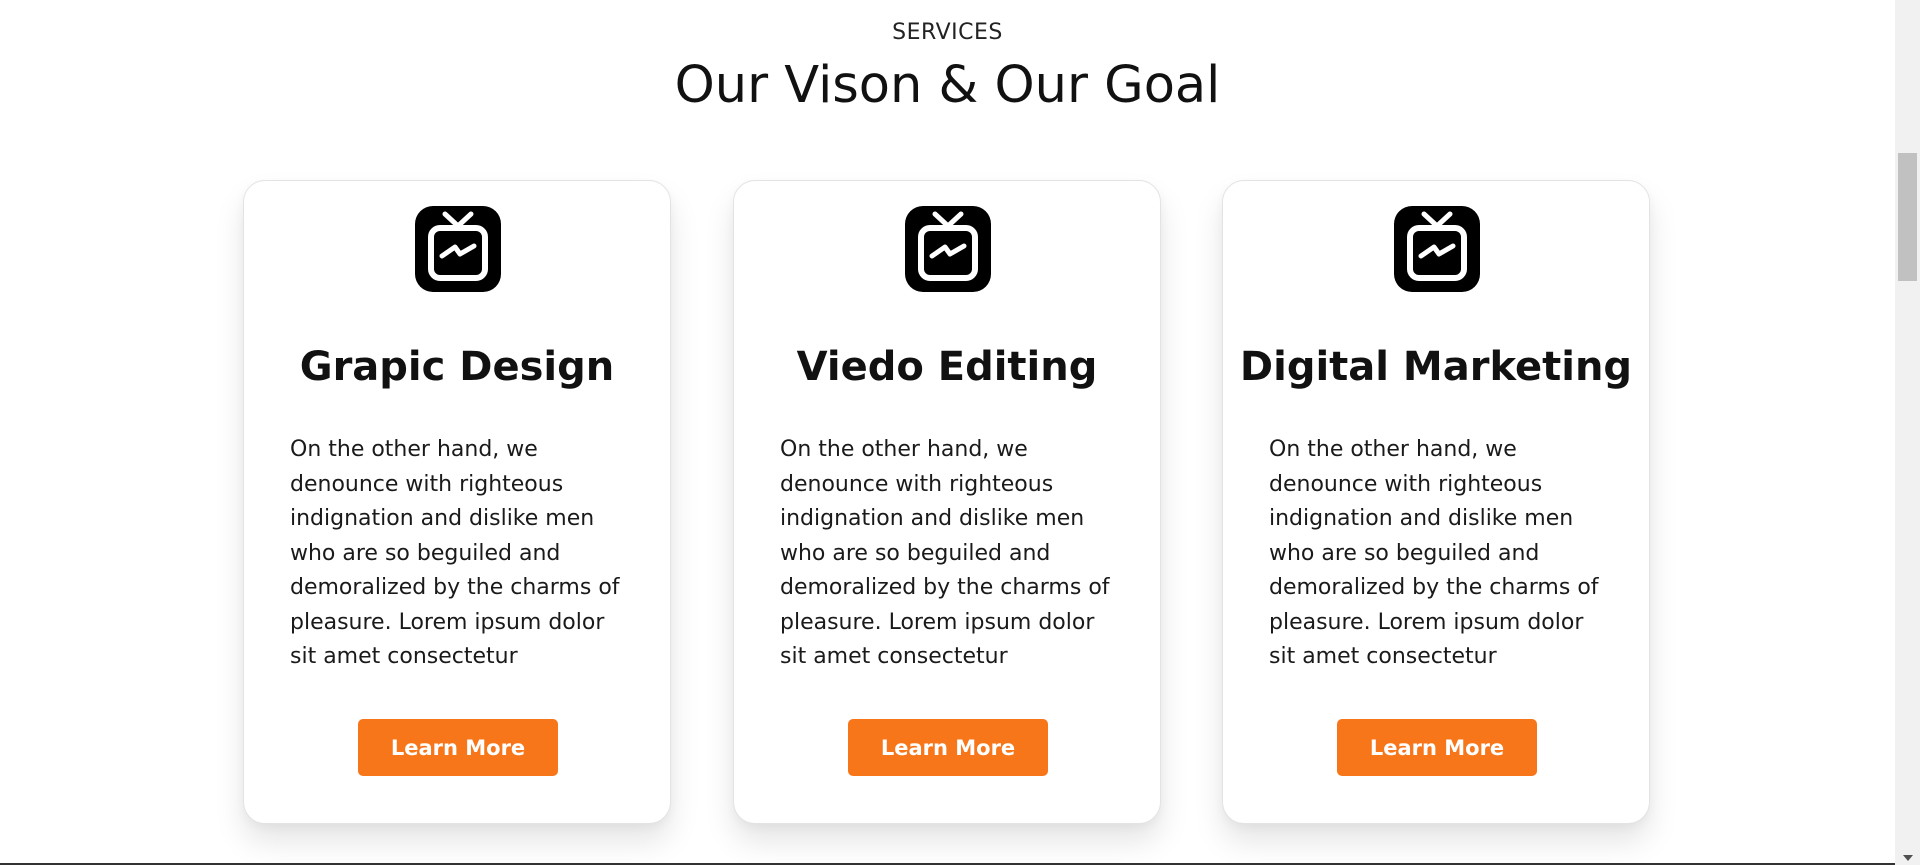 The height and width of the screenshot is (865, 1920). What do you see at coordinates (1436, 367) in the screenshot?
I see `card-title: Digital Marketing` at bounding box center [1436, 367].